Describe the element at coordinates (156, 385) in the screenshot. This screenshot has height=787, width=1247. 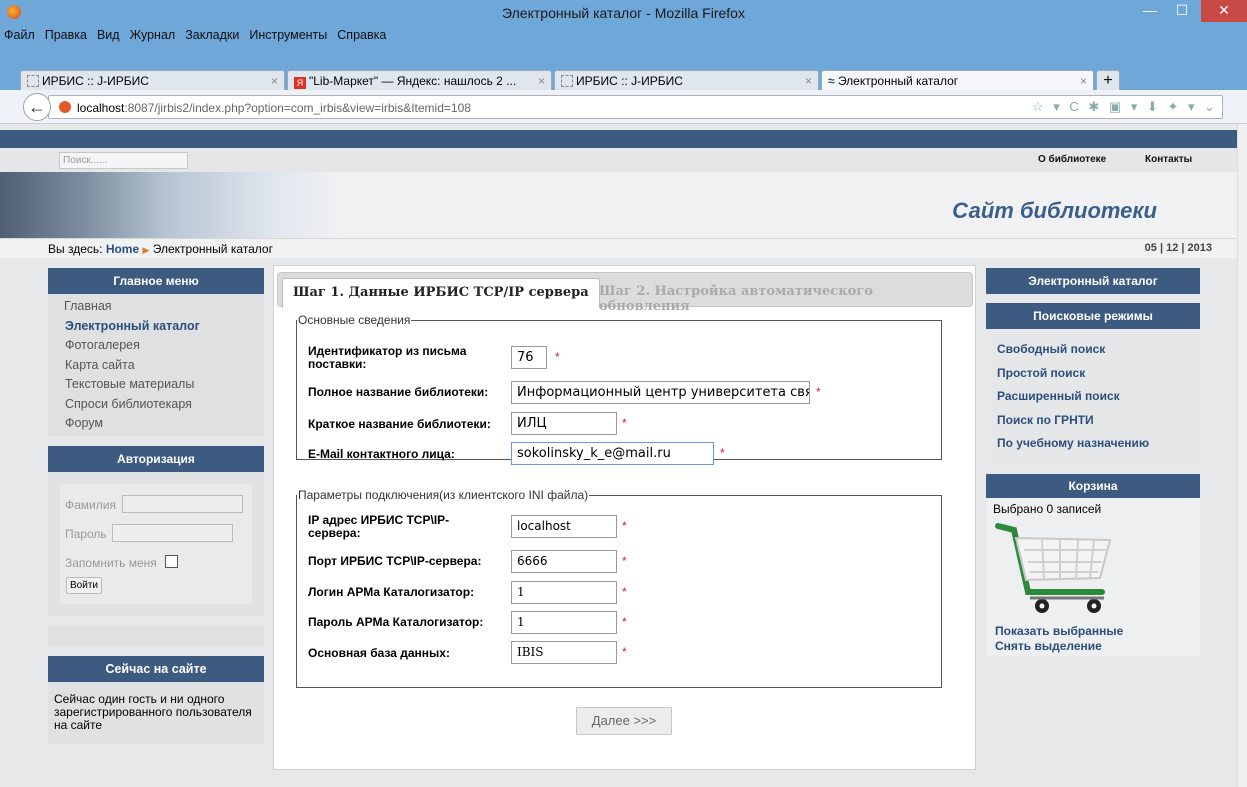
I see `menu-item-texts: Текстовые материалы` at that location.